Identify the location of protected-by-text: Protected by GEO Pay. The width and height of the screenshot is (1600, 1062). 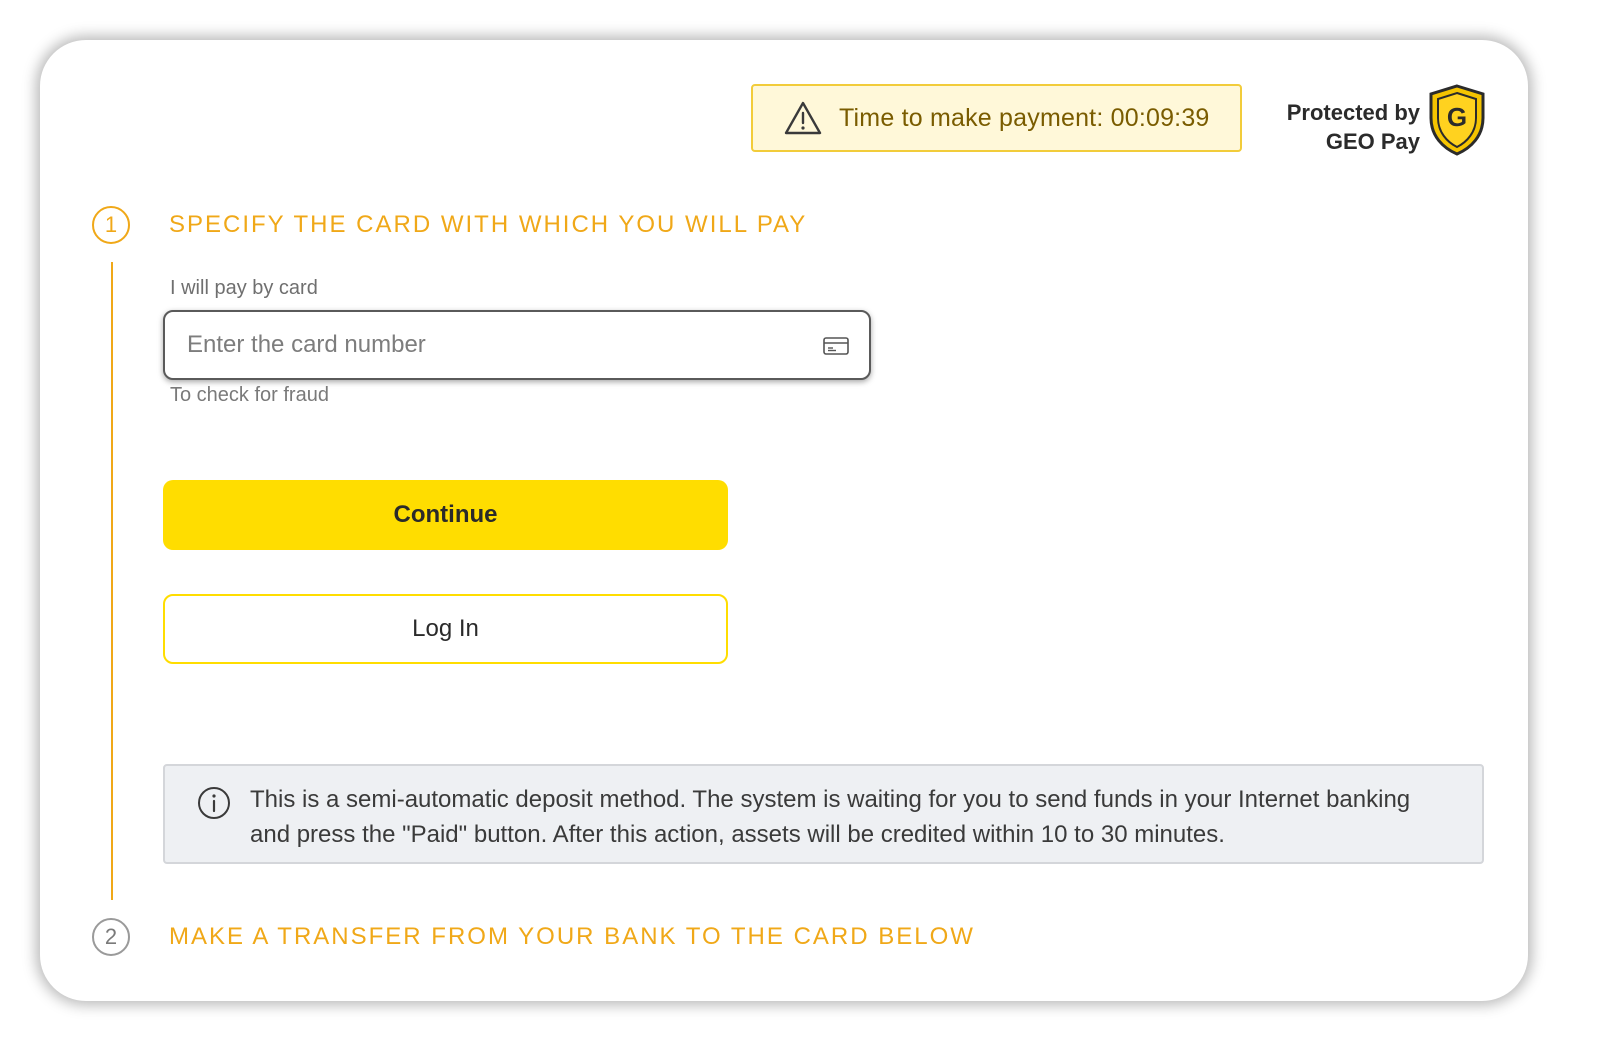
(1353, 127).